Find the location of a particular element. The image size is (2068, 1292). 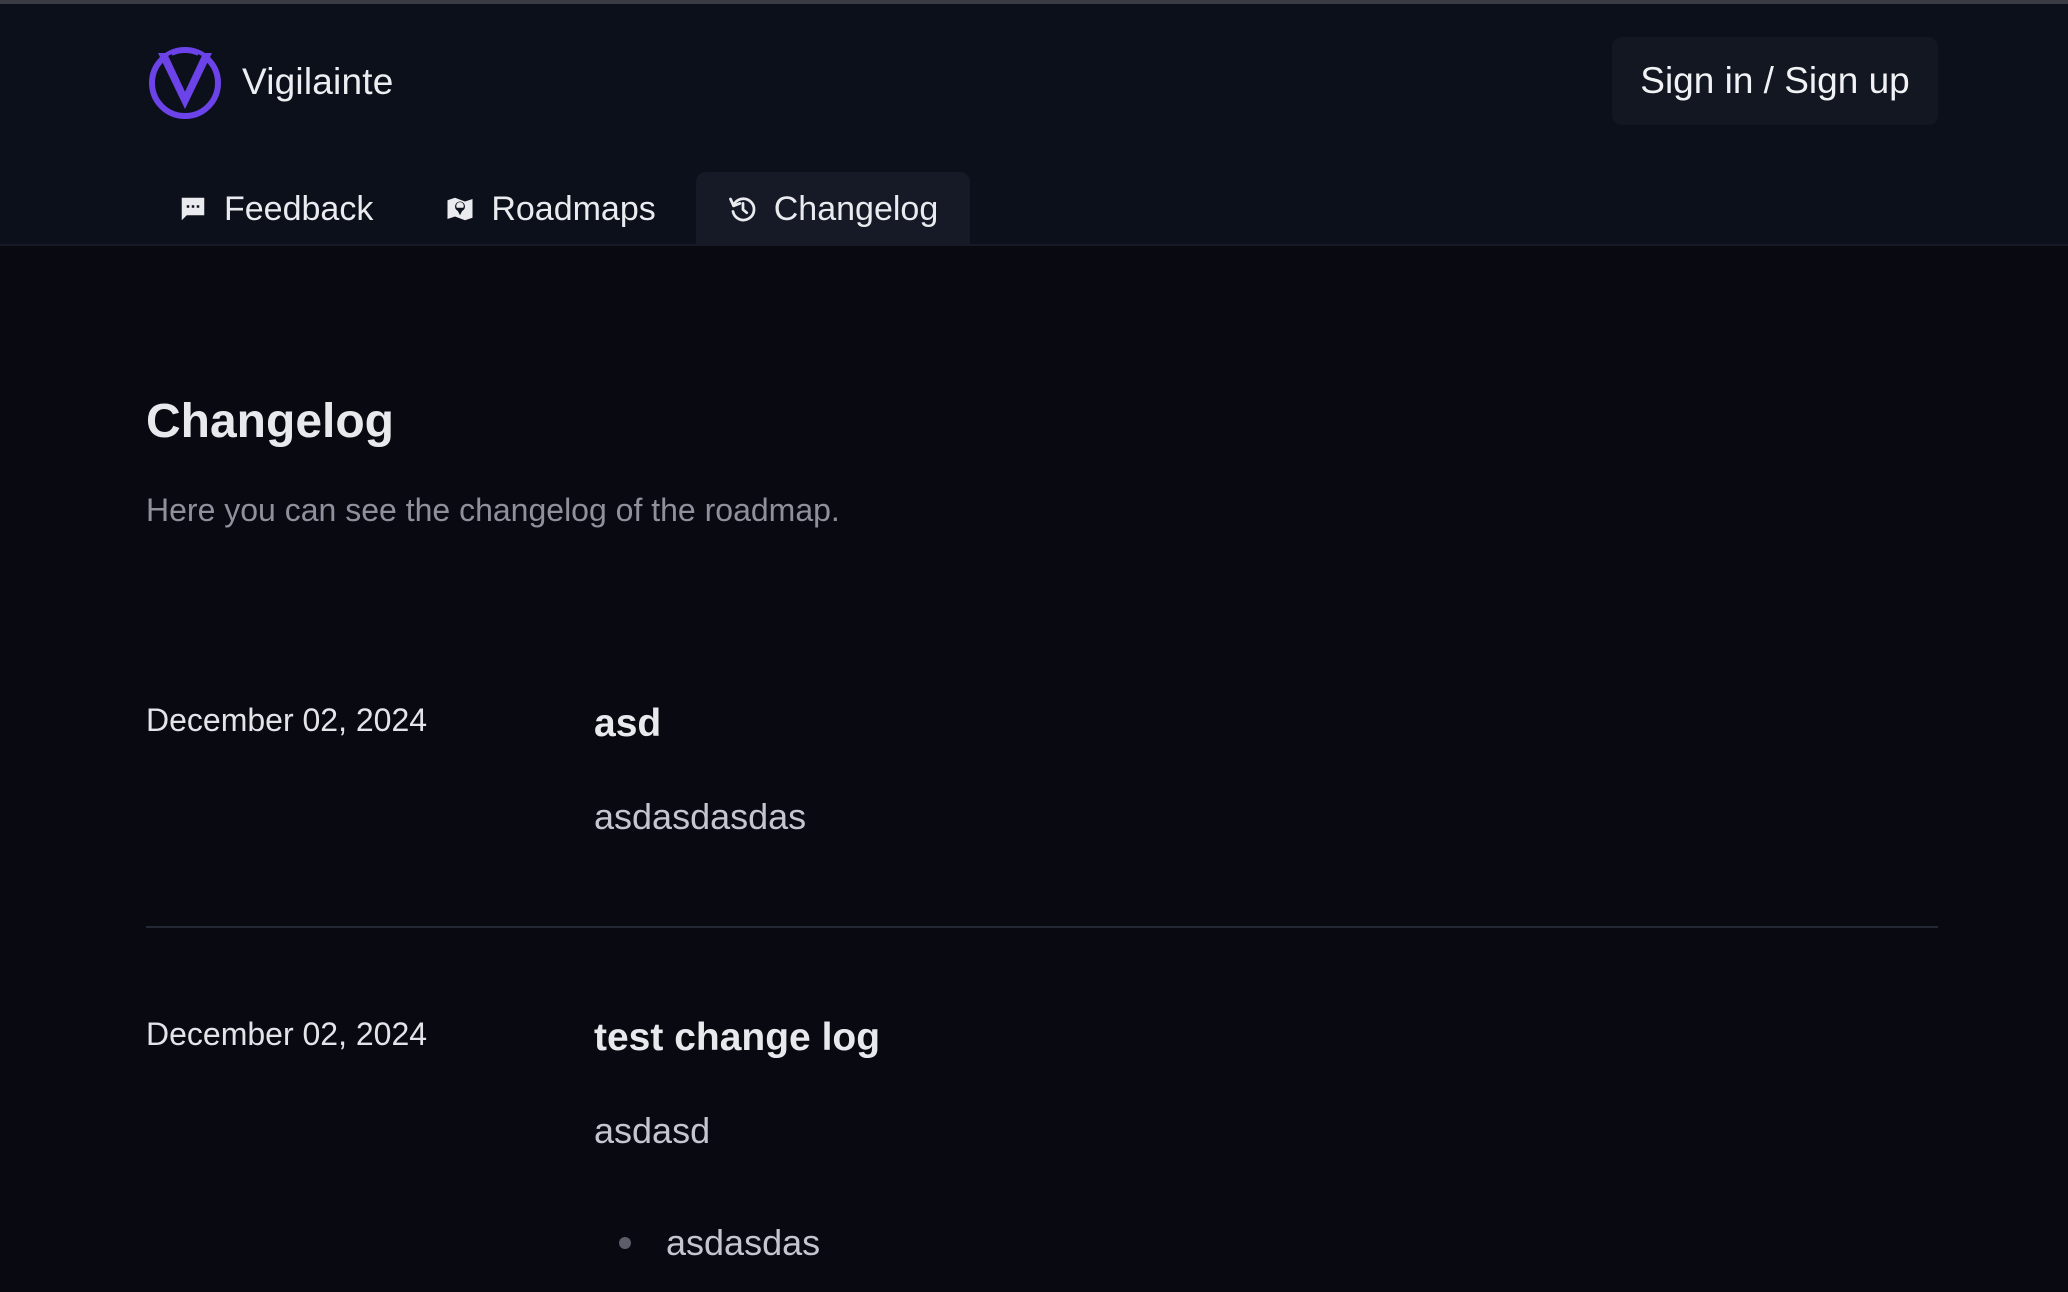

tab-label: Changelog is located at coordinates (856, 208).